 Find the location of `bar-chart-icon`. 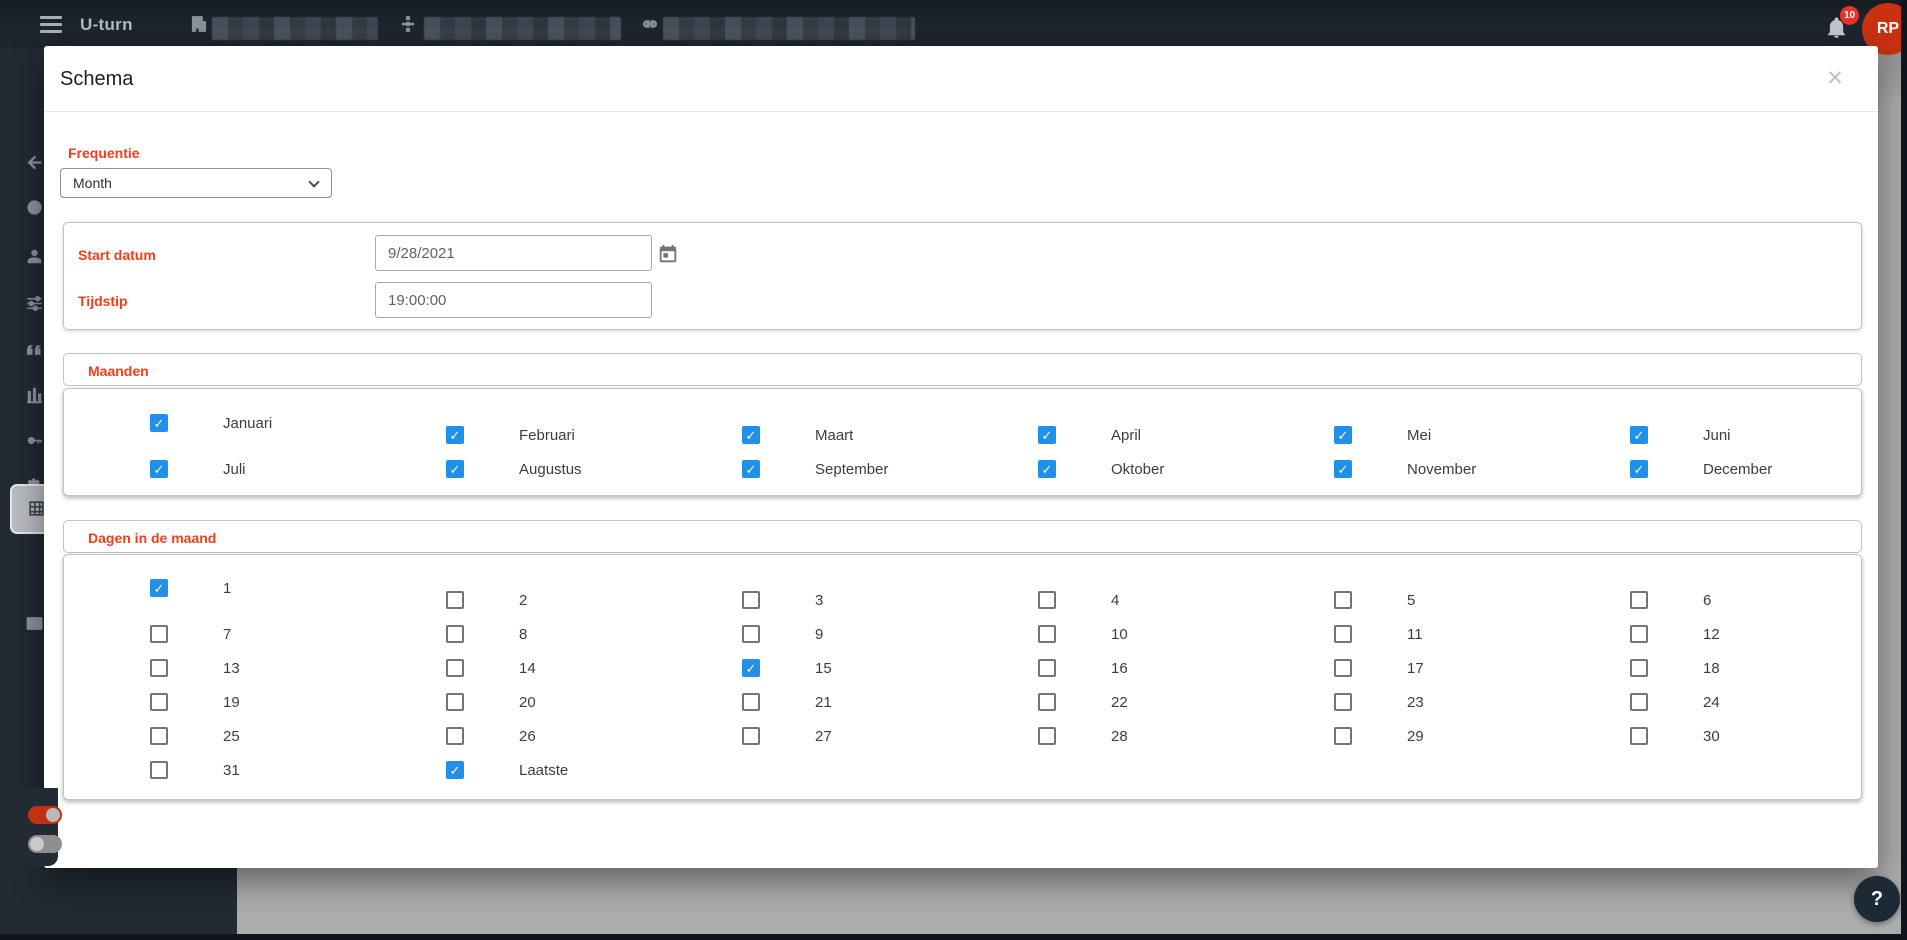

bar-chart-icon is located at coordinates (34, 394).